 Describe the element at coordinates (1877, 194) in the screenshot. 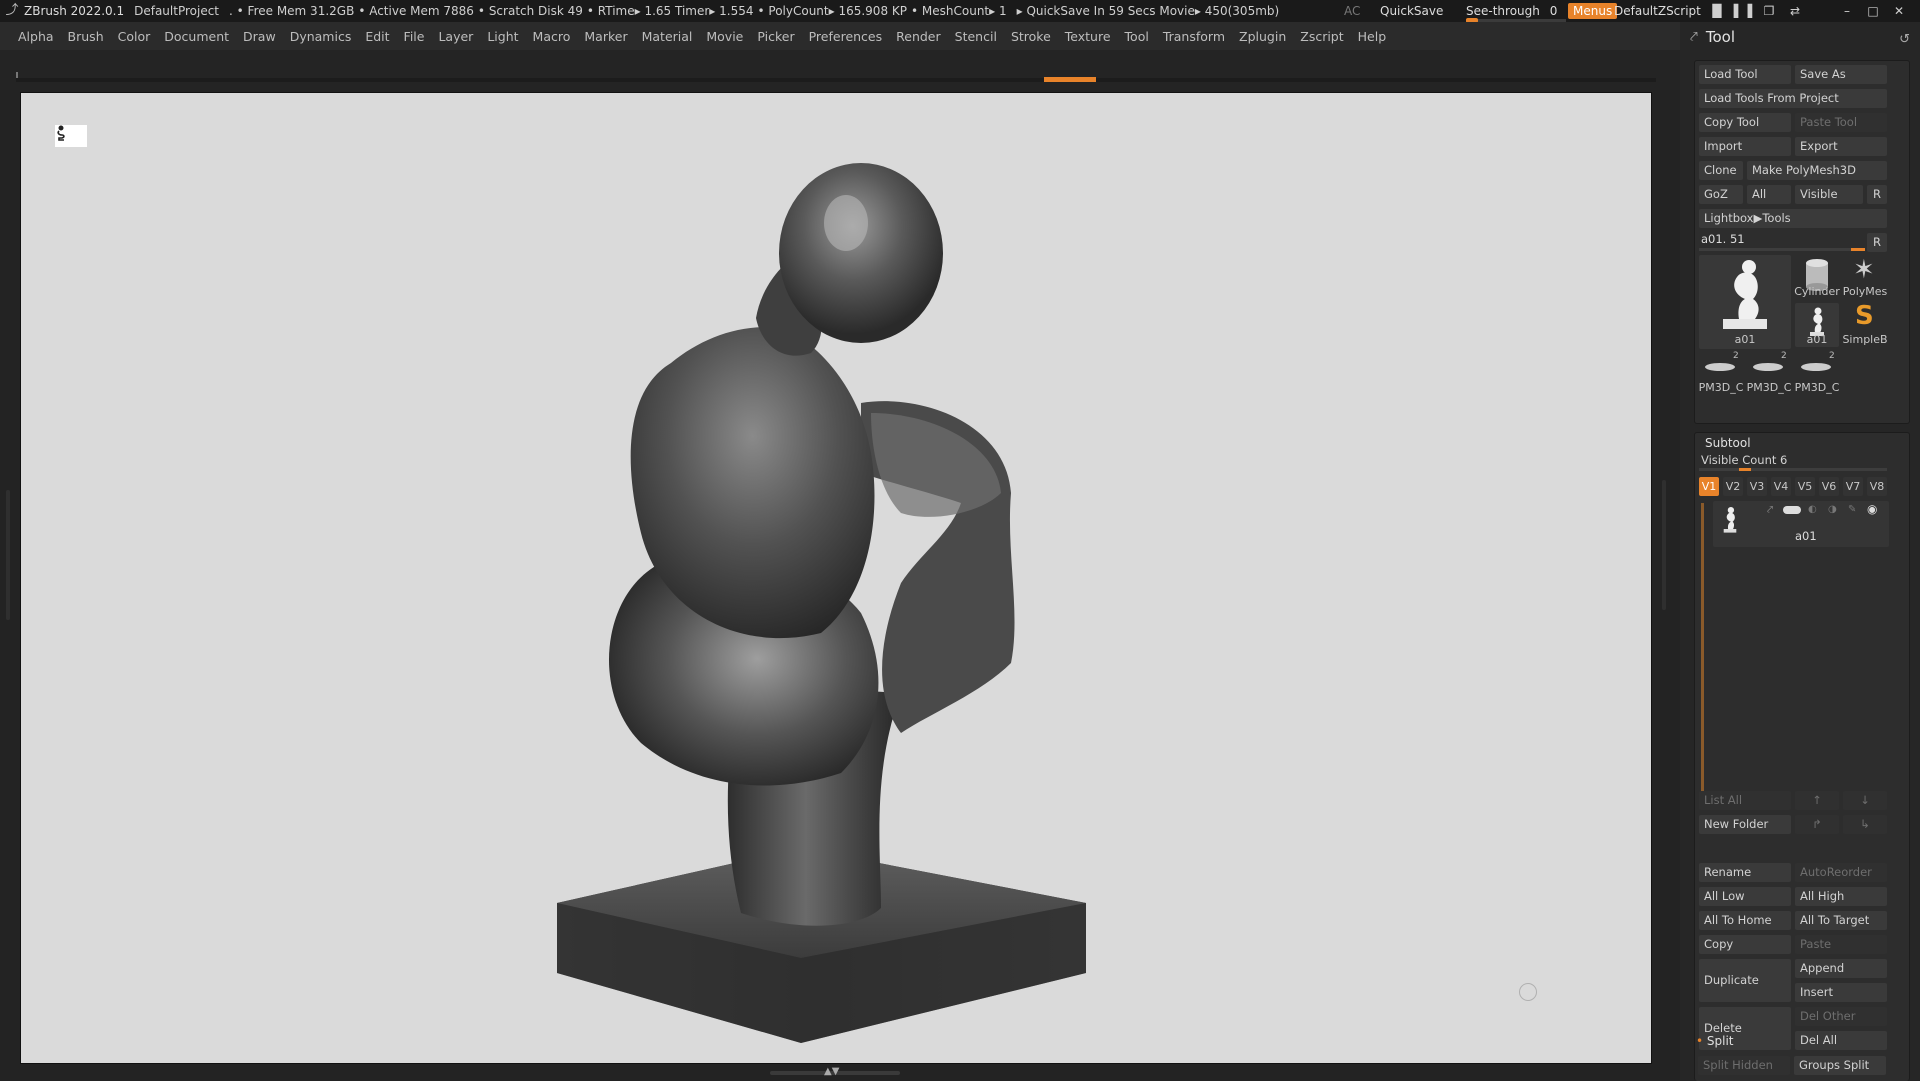

I see `goz-r-button: R` at that location.